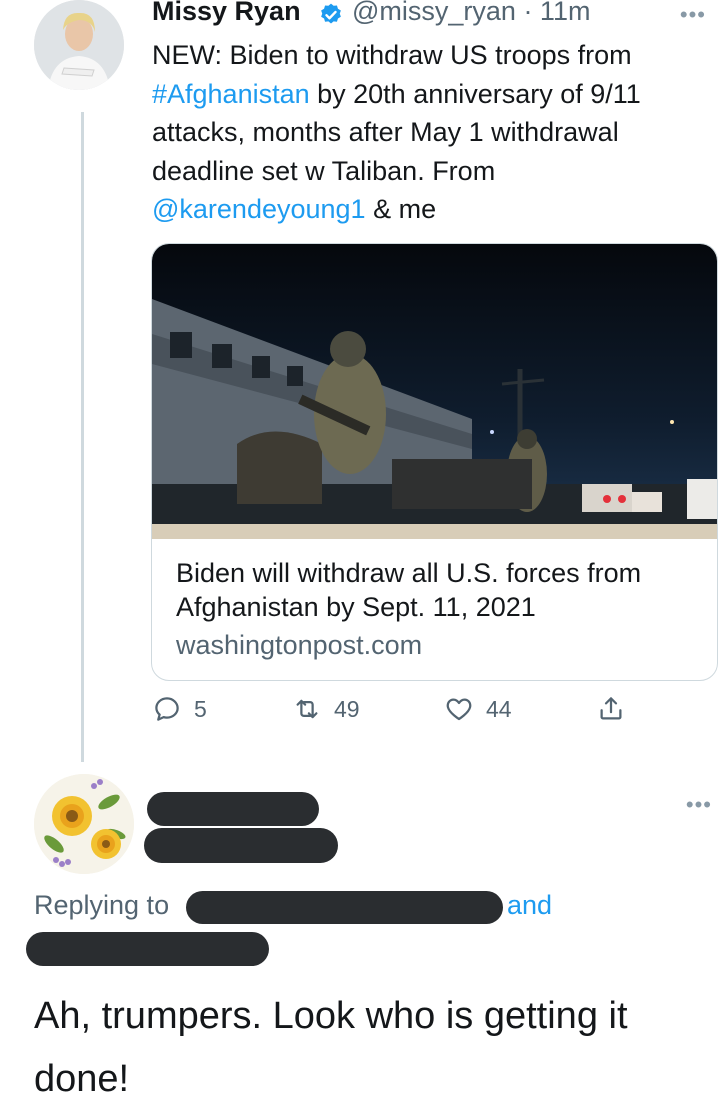 The image size is (726, 1111). What do you see at coordinates (471, 13) in the screenshot?
I see `author-handle-time: @missy_ryan · 11m` at bounding box center [471, 13].